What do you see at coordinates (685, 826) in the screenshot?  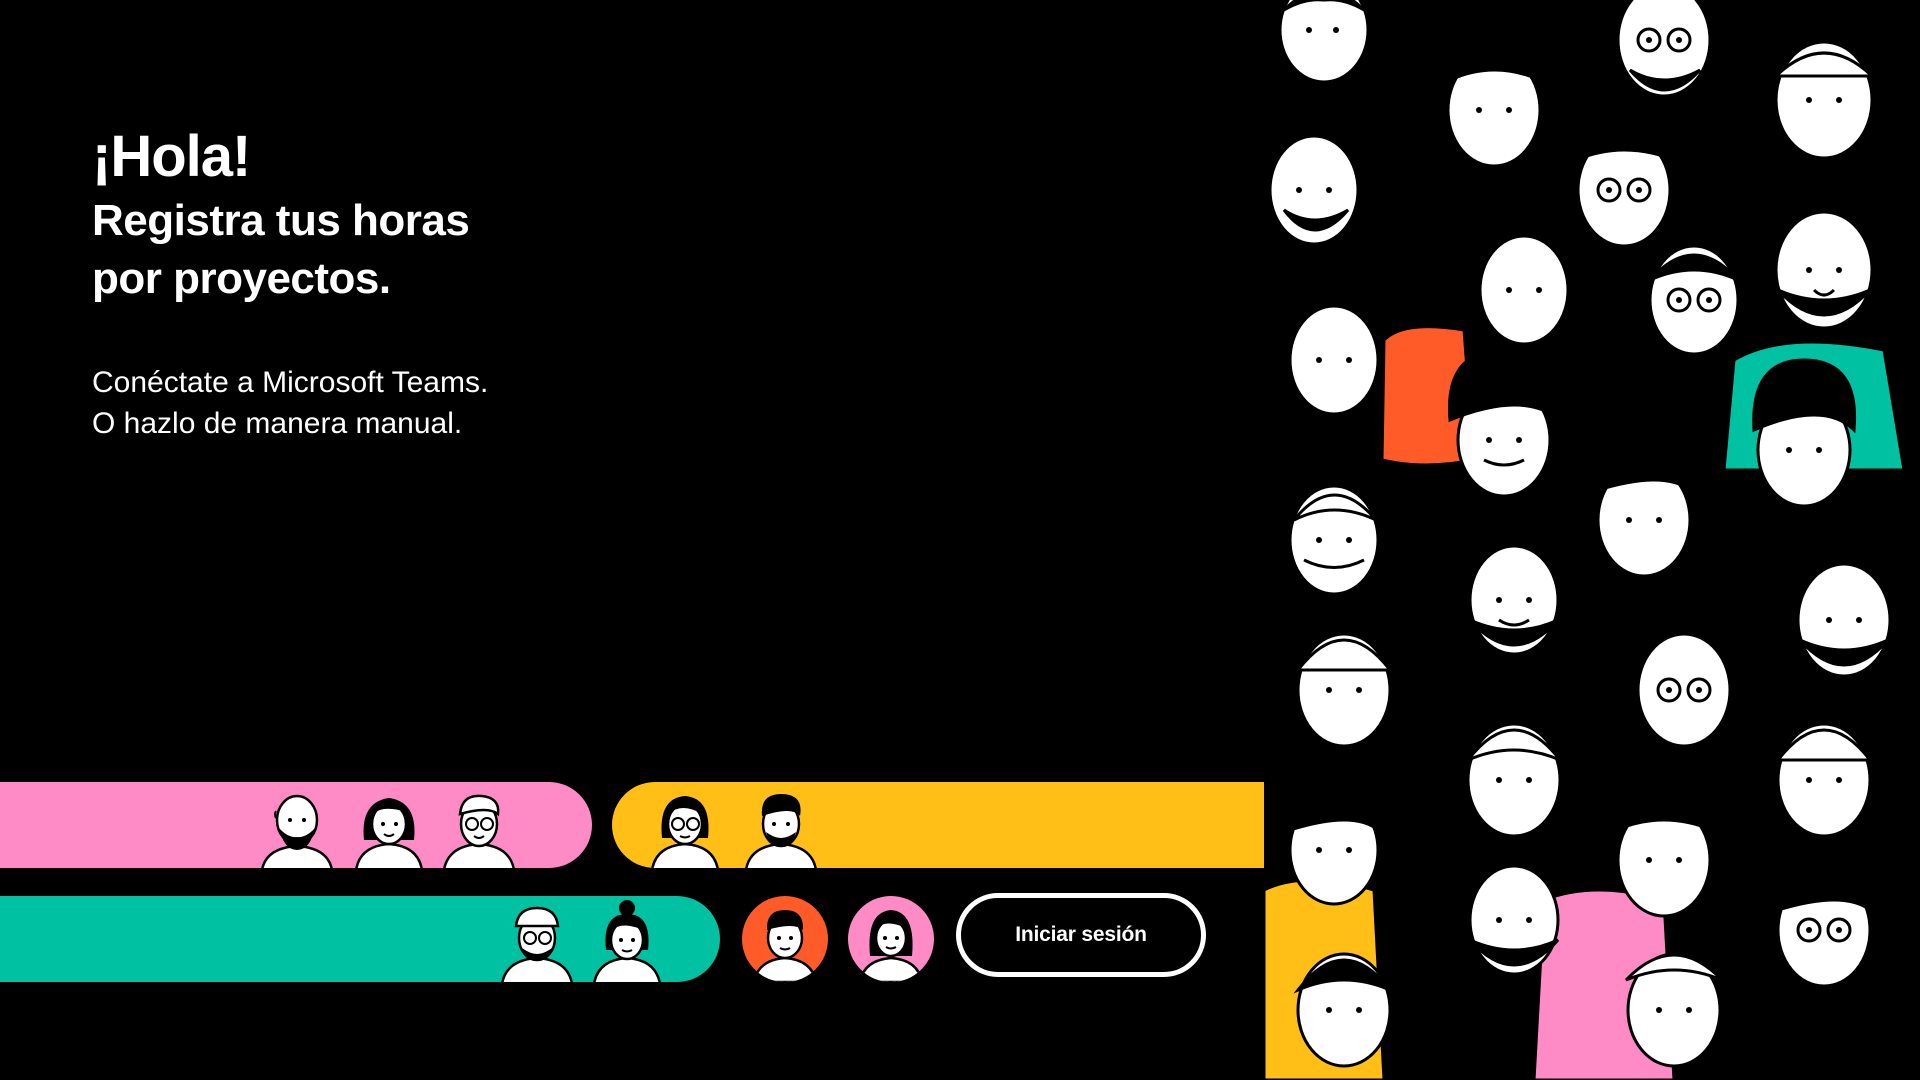 I see `woman-glasses-avatar-icon` at bounding box center [685, 826].